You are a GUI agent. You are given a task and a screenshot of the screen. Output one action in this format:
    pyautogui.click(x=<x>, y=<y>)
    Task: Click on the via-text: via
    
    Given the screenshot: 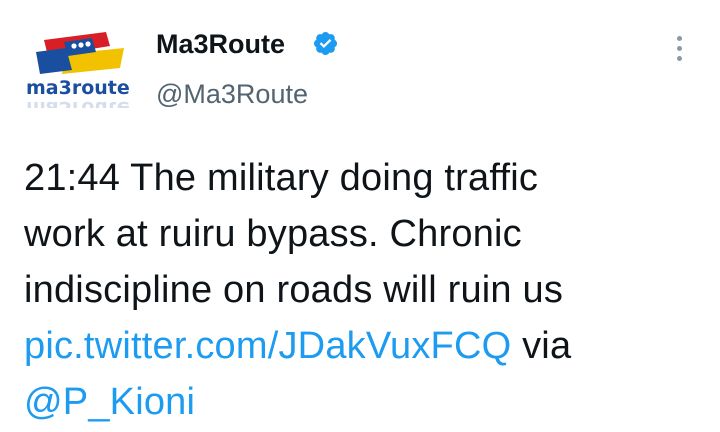 What is the action you would take?
    pyautogui.click(x=541, y=346)
    